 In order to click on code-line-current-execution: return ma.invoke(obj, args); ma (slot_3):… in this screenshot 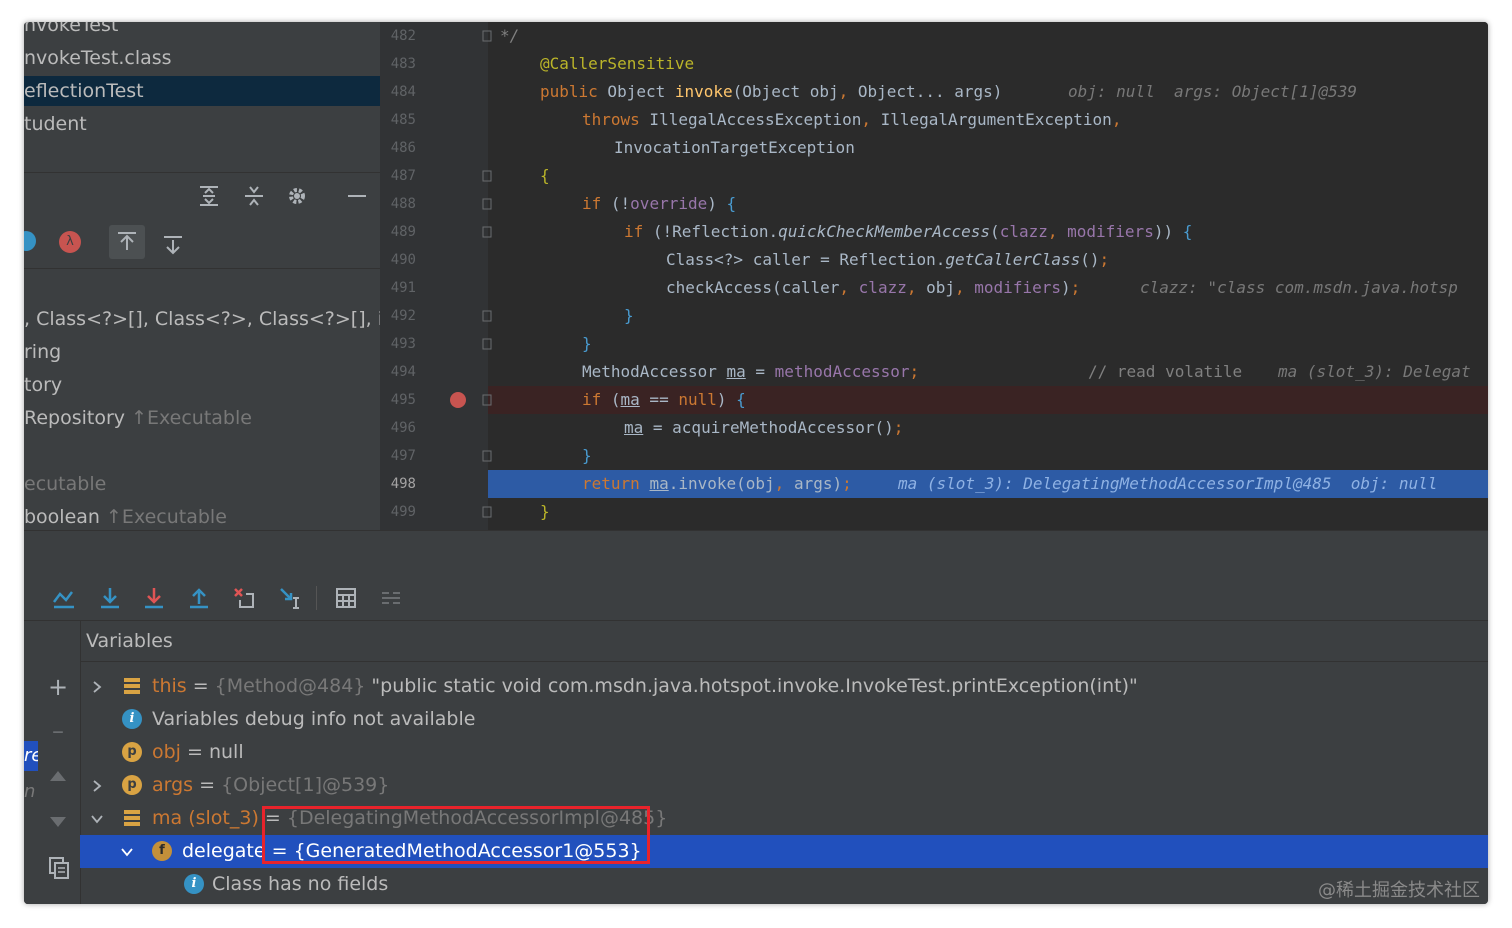, I will do `click(988, 484)`.